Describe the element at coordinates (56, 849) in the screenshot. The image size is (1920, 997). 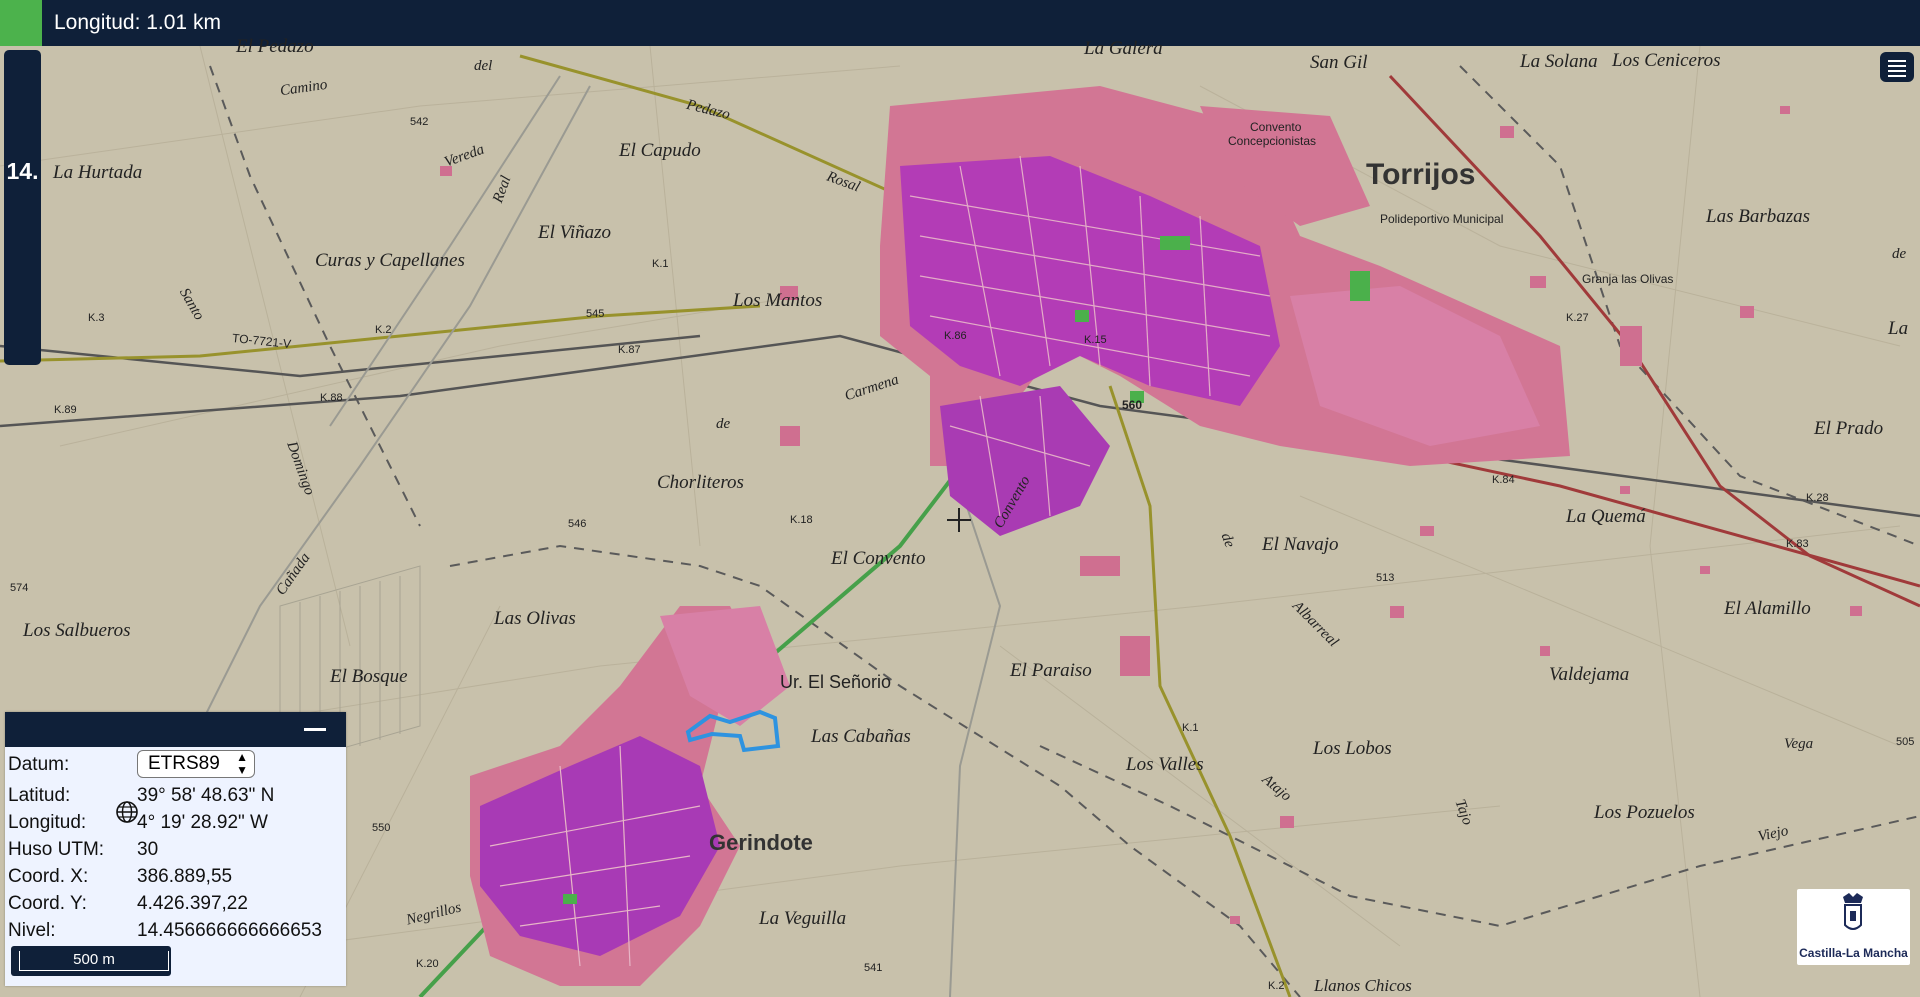
I see `huso-label: Huso UTM:` at that location.